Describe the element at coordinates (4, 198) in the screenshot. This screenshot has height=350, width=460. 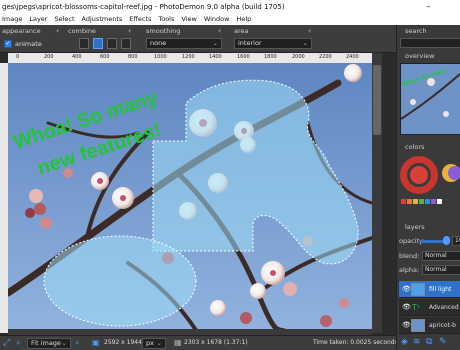
I see `vertical-ruler` at that location.